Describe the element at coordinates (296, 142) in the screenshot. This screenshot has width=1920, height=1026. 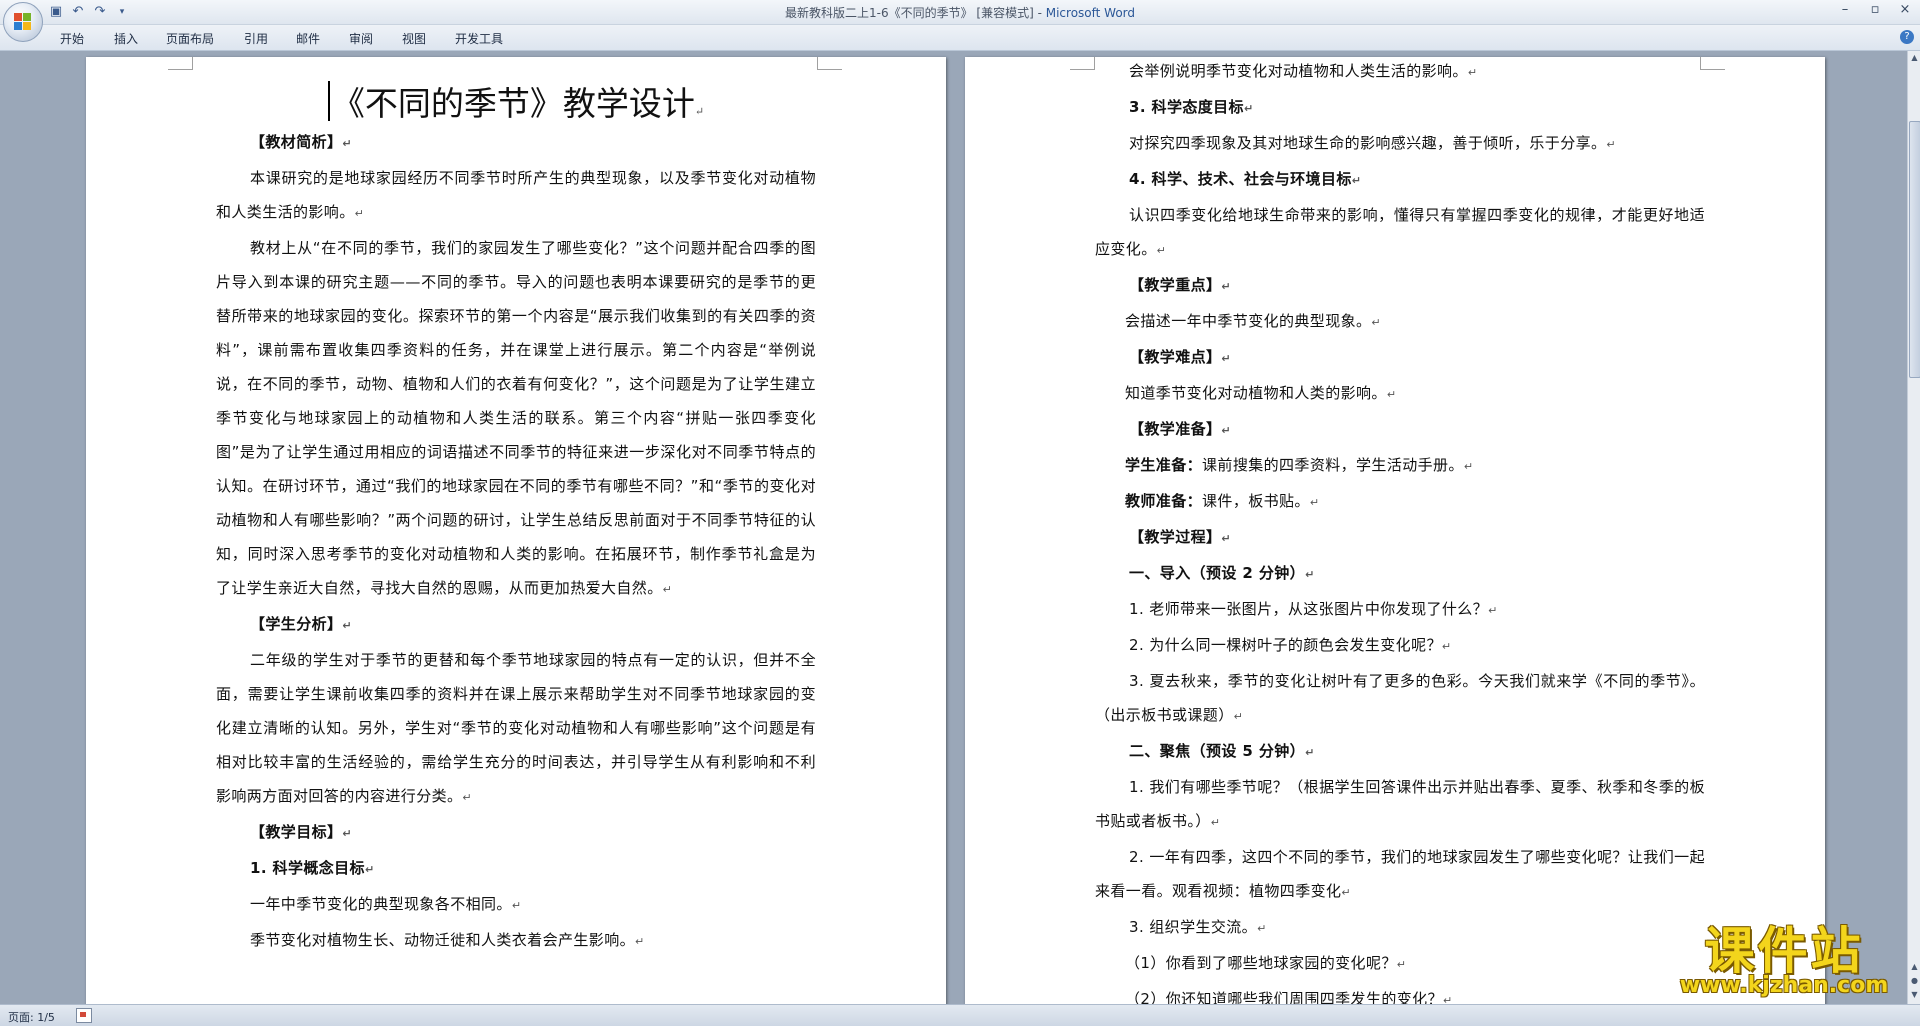
I see `paragraph-text: 【教材简析】` at that location.